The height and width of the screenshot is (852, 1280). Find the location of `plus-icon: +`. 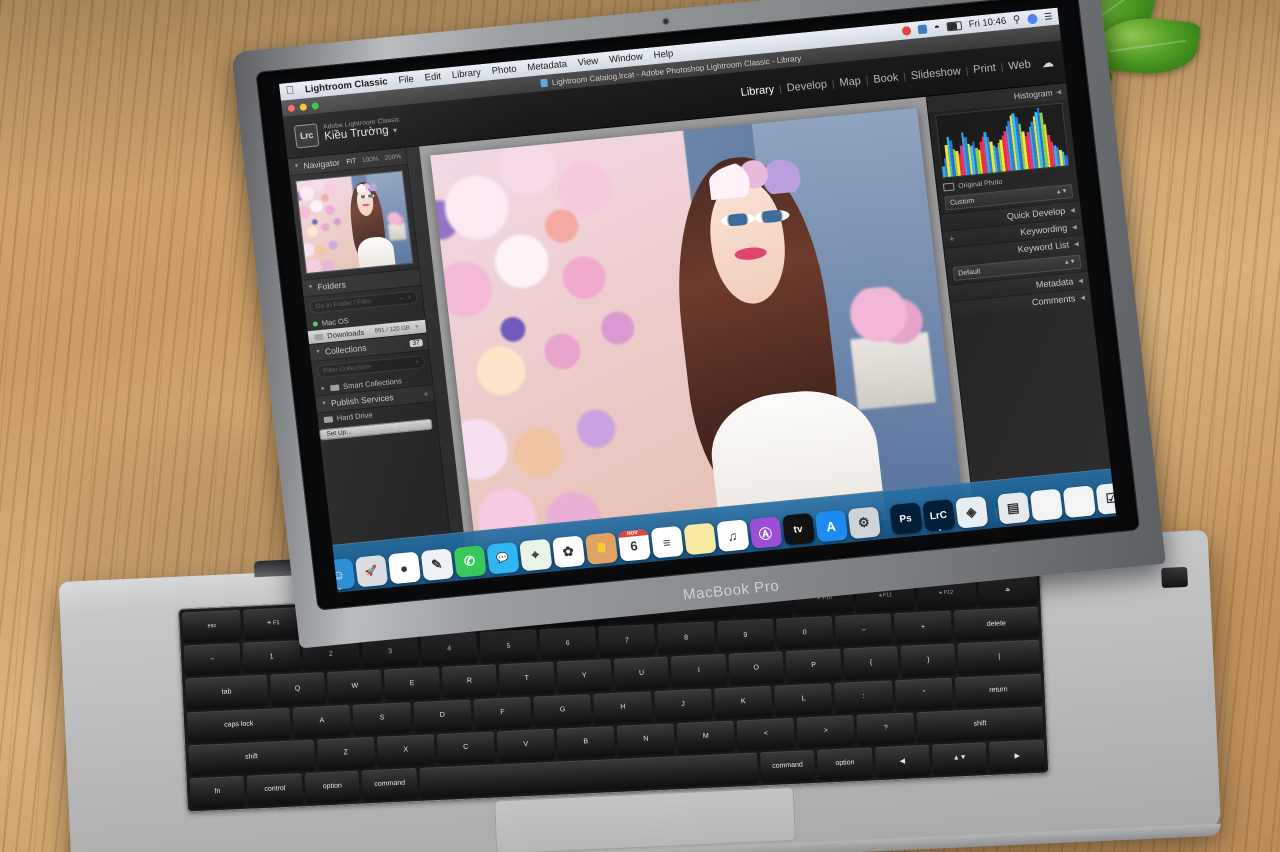

plus-icon: + is located at coordinates (417, 362).